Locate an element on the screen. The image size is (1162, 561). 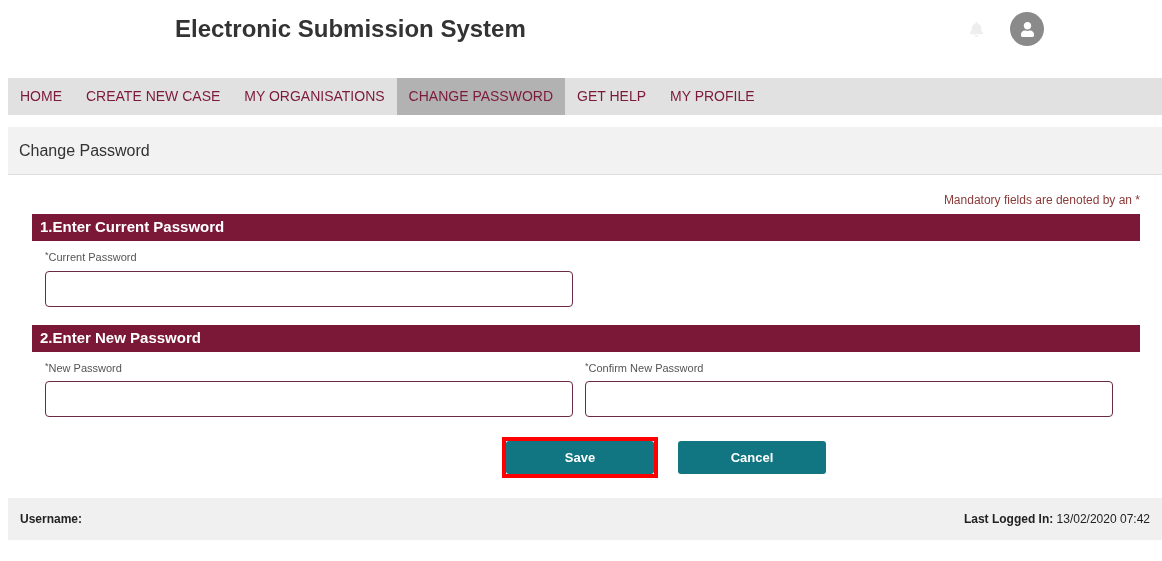
field-label: New Password is located at coordinates (85, 368).